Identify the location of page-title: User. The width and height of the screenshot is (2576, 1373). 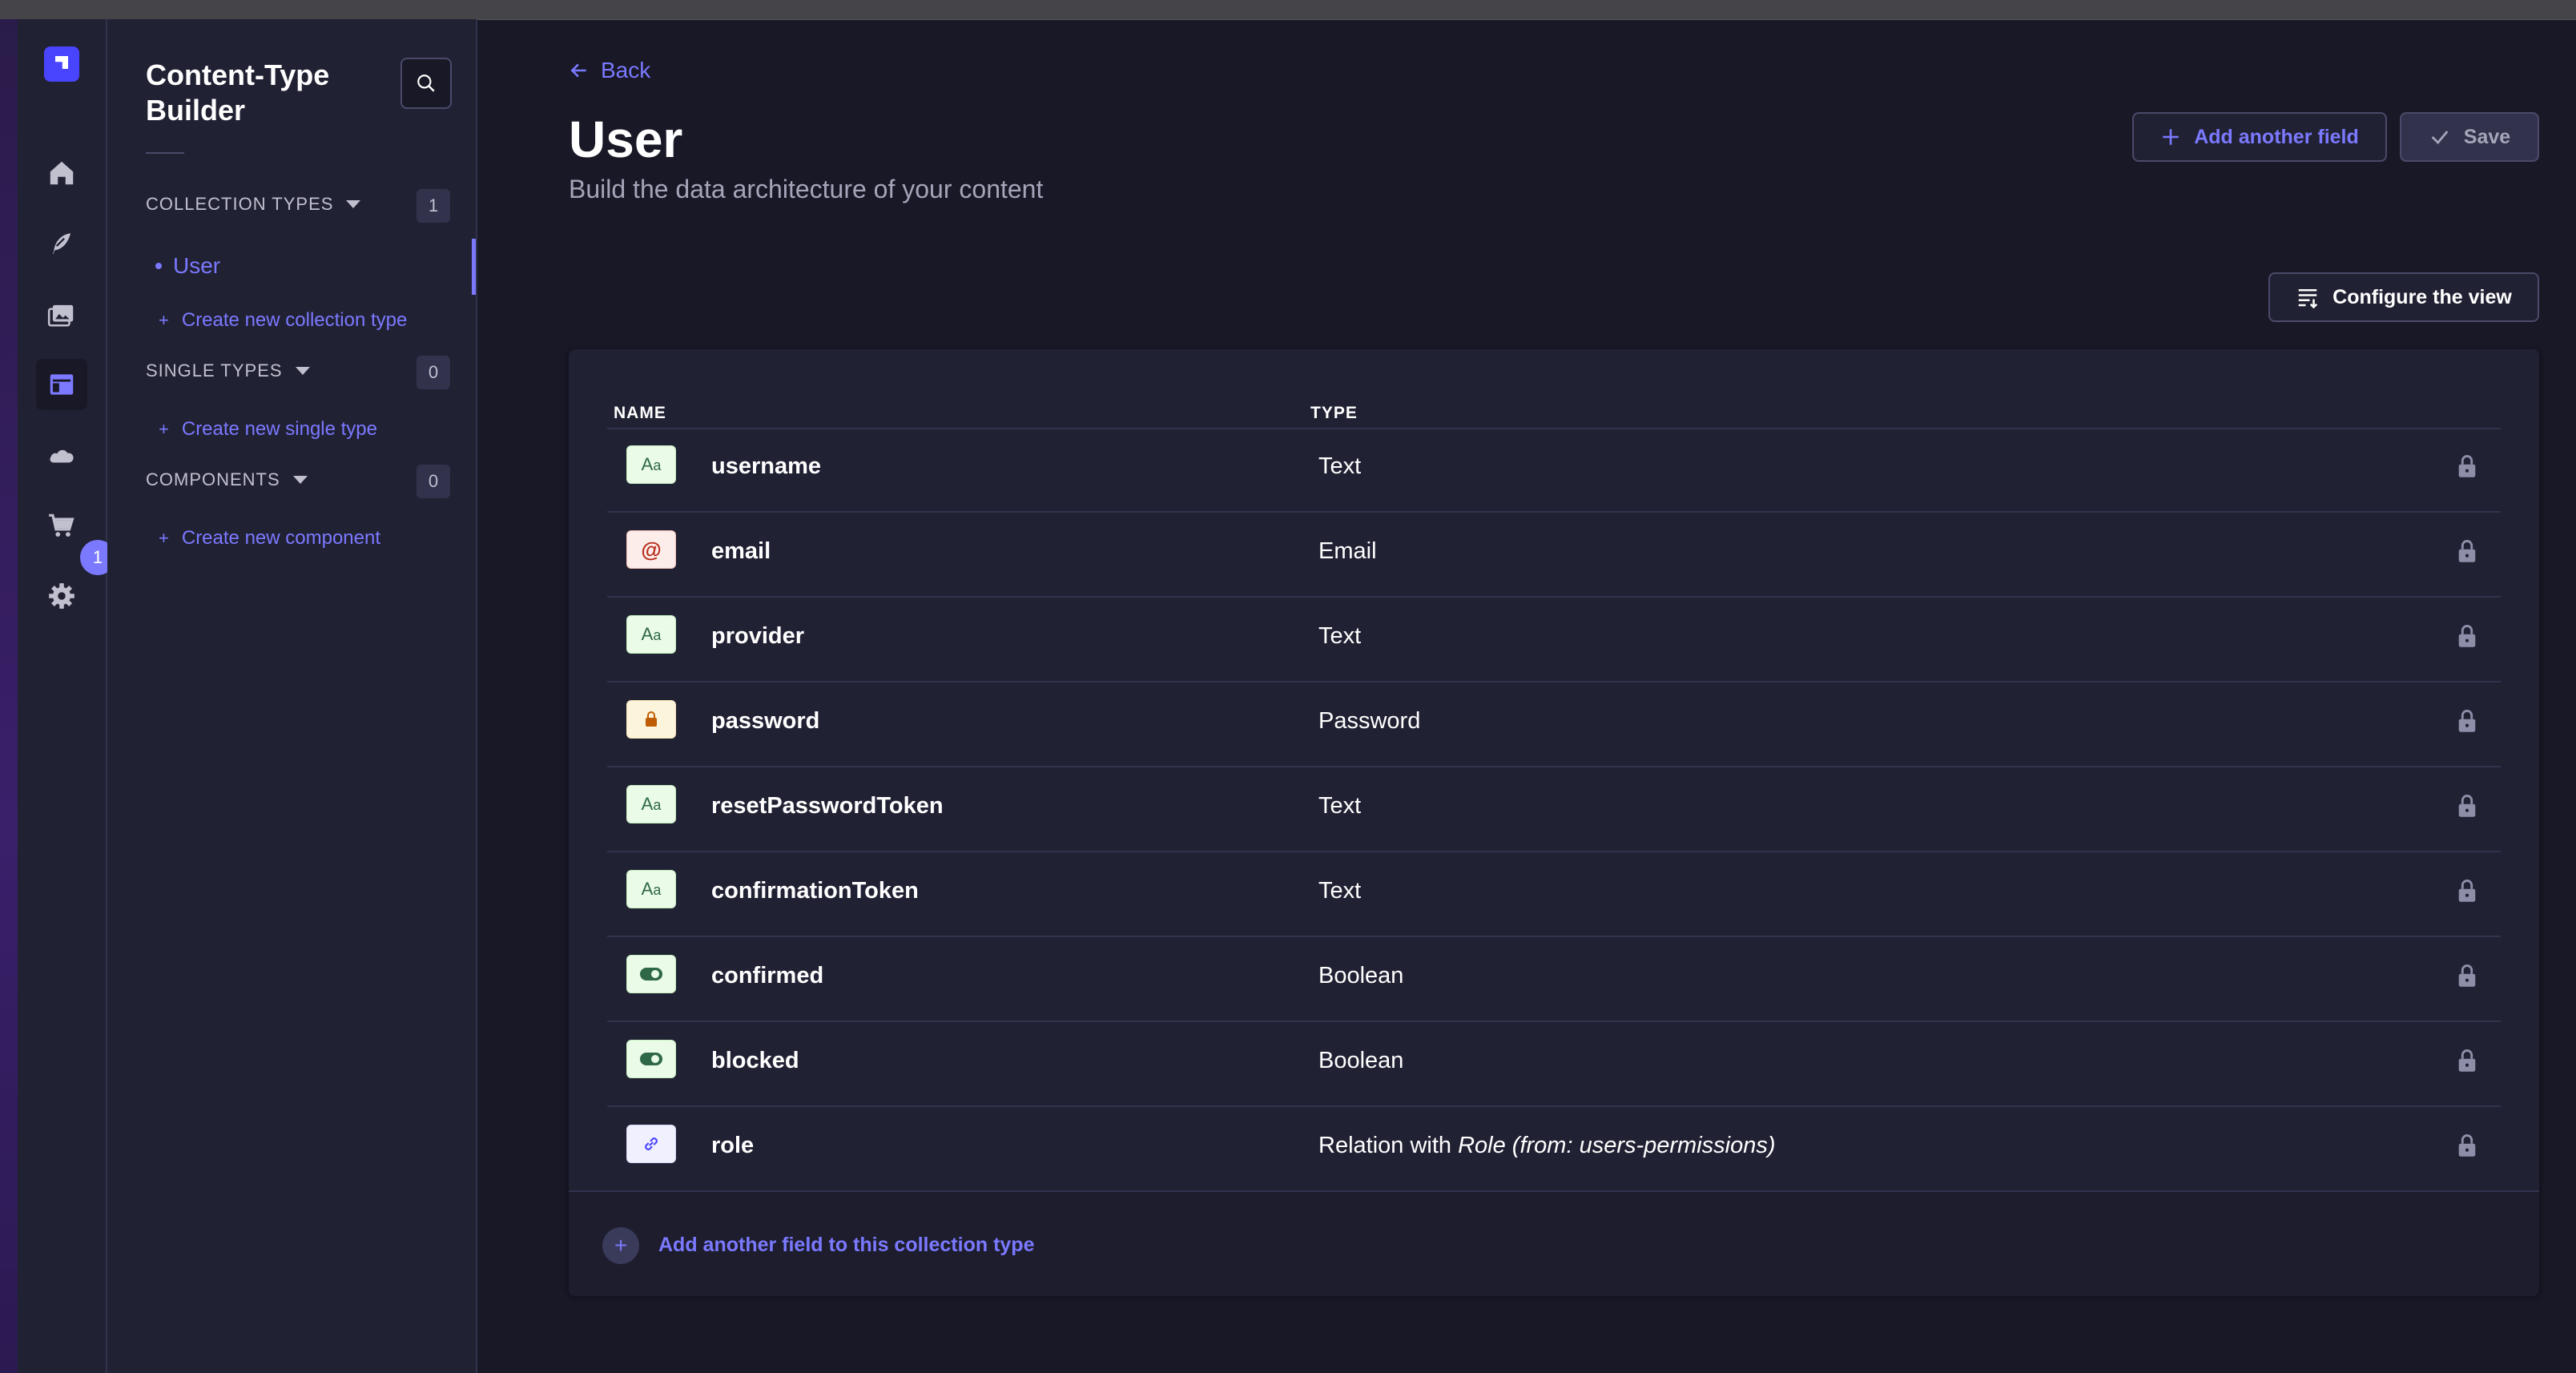
(626, 140).